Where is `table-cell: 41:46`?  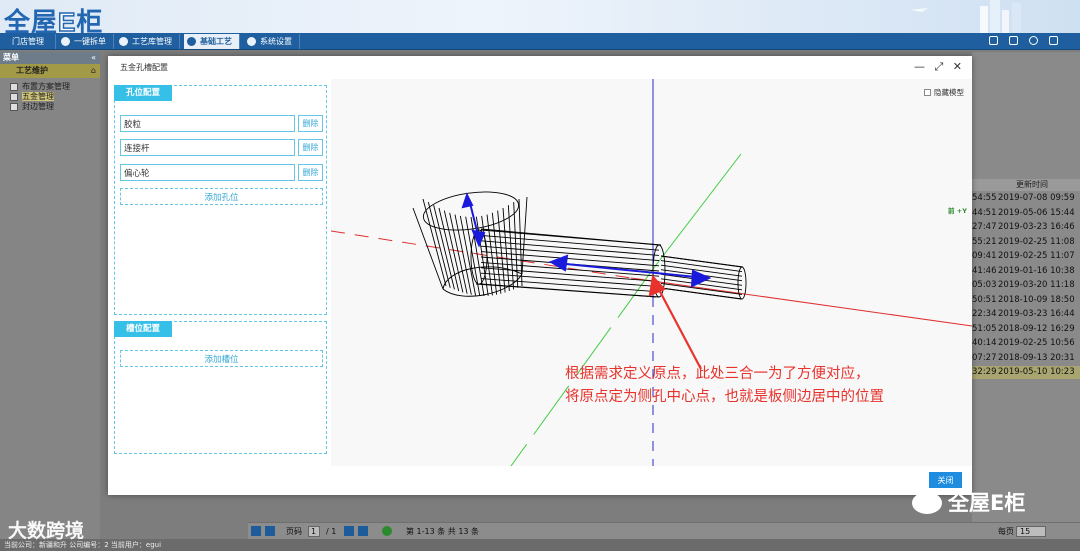
table-cell: 41:46 is located at coordinates (984, 270).